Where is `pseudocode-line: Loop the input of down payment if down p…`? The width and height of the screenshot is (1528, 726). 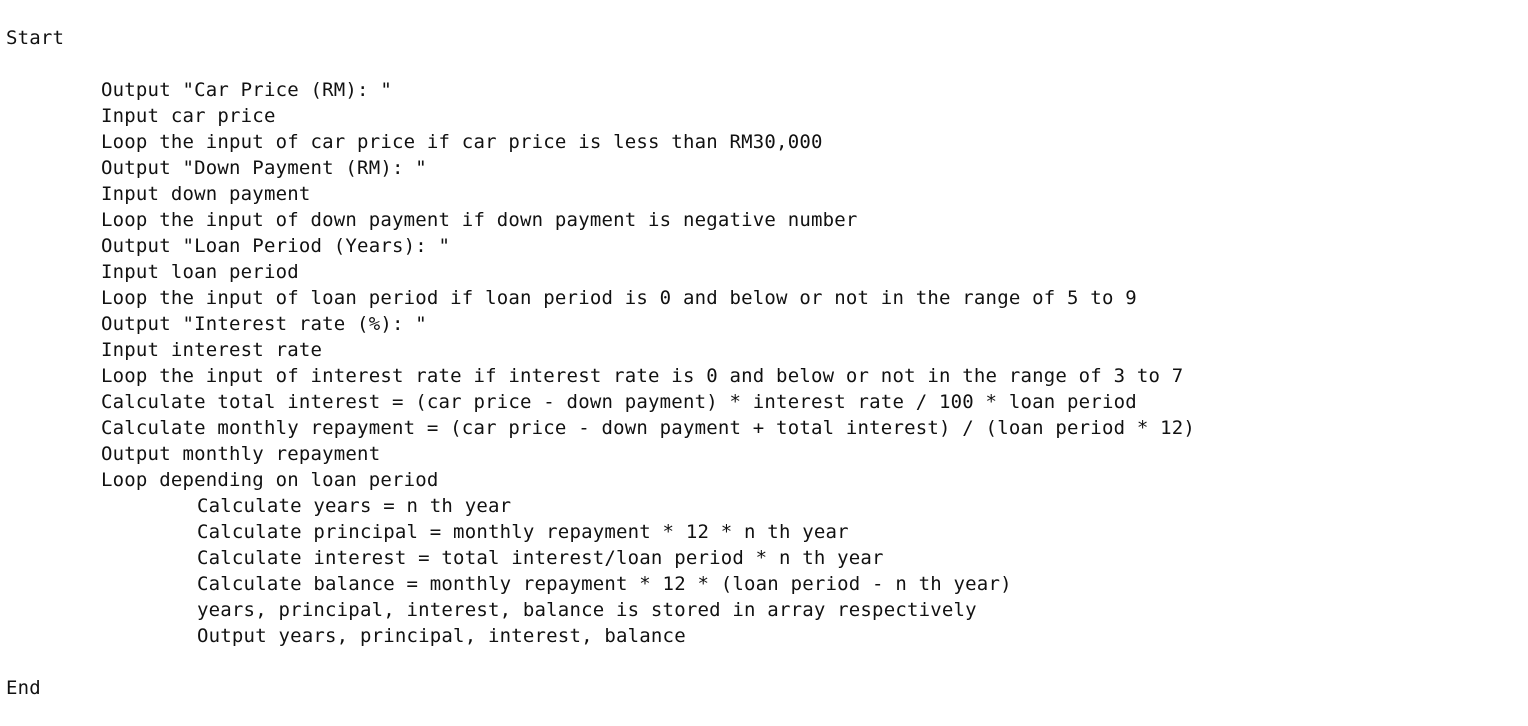
pseudocode-line: Loop the input of down payment if down p… is located at coordinates (479, 220).